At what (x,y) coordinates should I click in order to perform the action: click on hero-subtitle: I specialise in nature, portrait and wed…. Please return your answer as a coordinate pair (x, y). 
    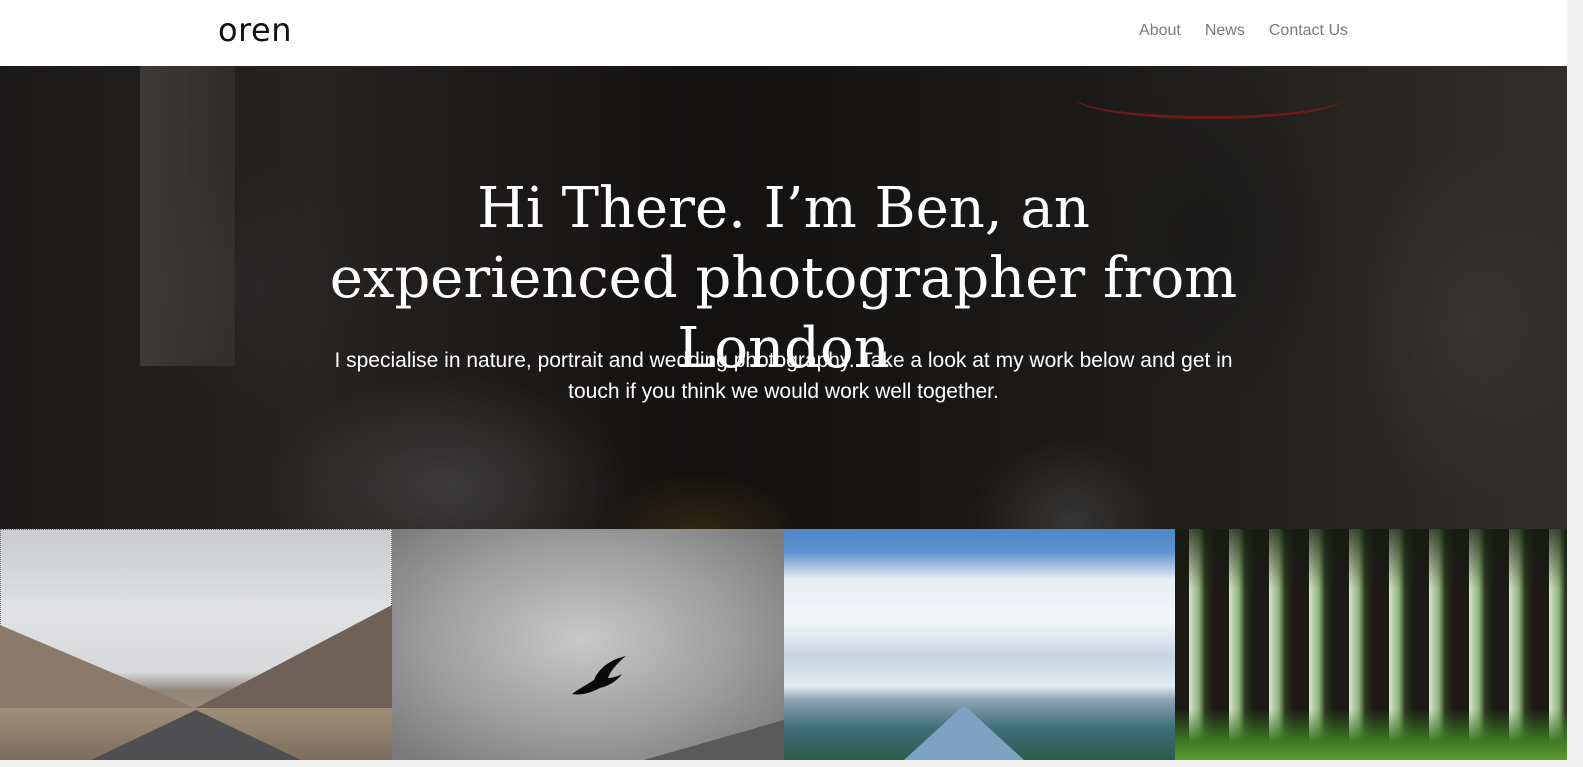
    Looking at the image, I should click on (783, 376).